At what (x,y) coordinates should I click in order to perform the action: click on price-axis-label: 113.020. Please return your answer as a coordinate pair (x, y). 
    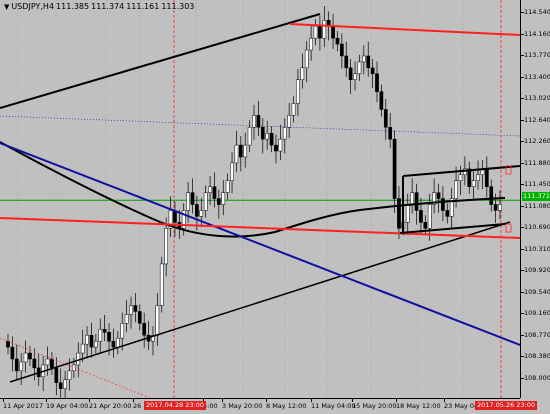
    Looking at the image, I should click on (537, 98).